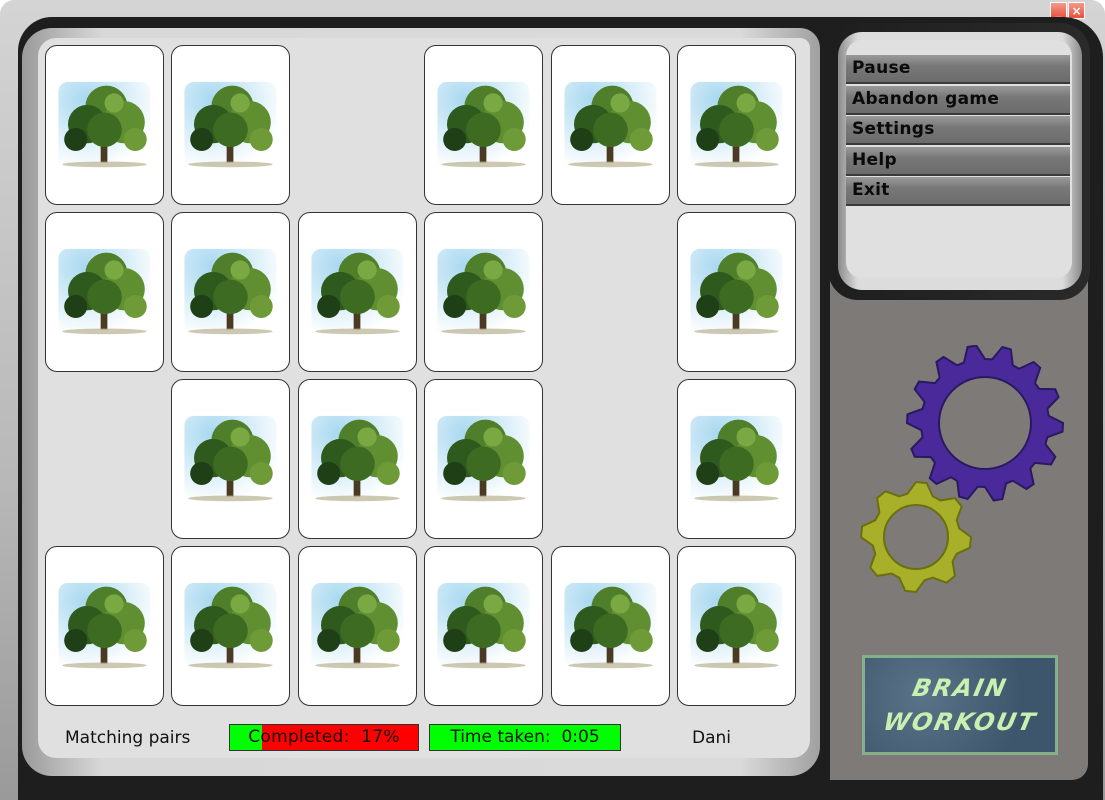 The image size is (1105, 800). I want to click on card-r0-c3, so click(483, 125).